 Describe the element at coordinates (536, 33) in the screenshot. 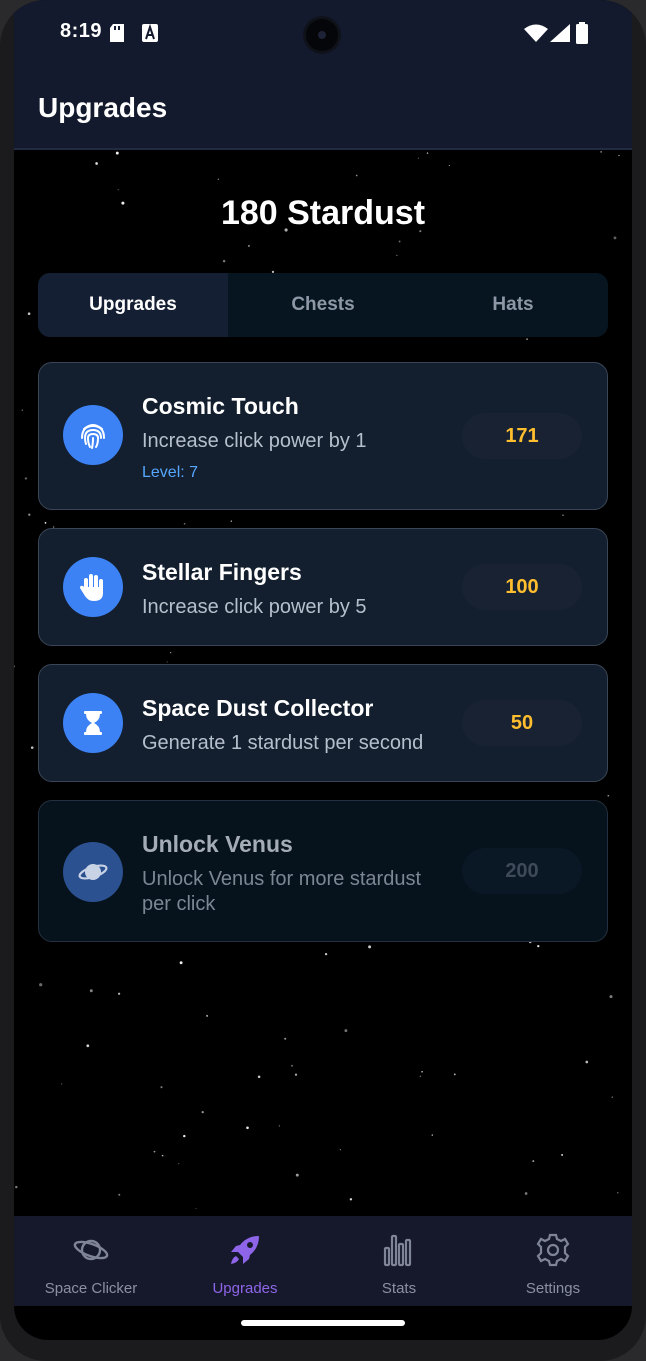

I see `wifi-icon` at that location.